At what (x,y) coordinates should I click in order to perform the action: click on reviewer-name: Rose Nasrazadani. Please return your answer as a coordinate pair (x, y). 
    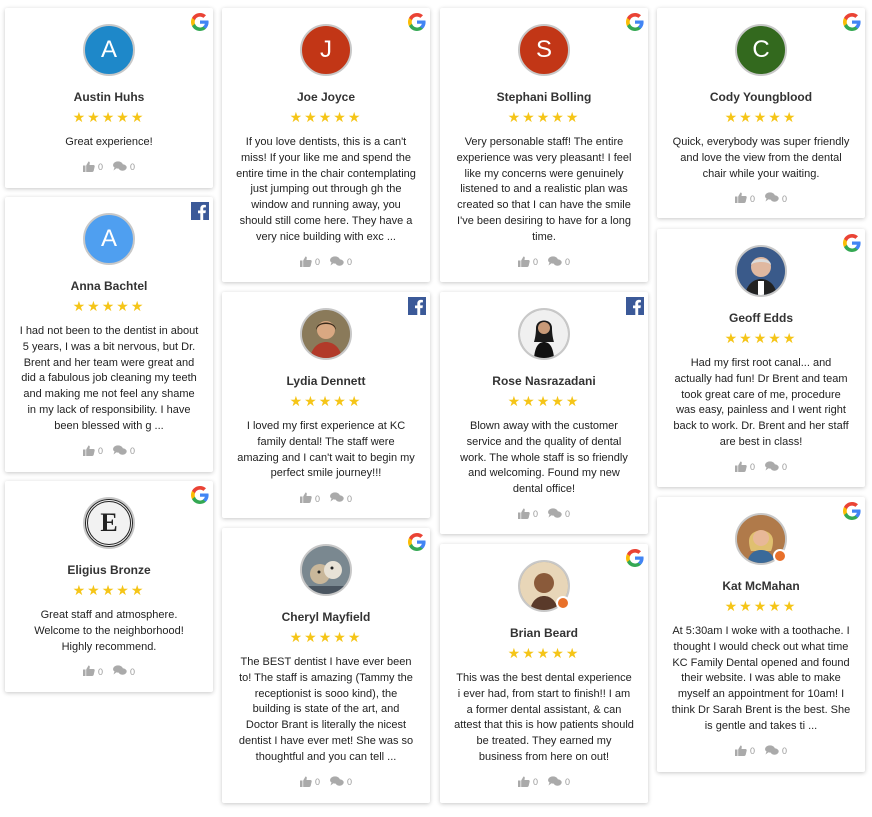
    Looking at the image, I should click on (544, 381).